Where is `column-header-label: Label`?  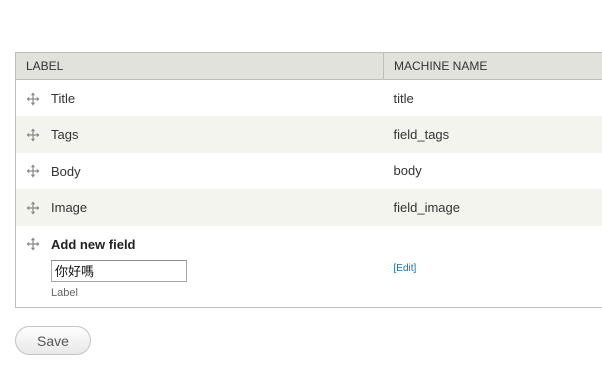
column-header-label: Label is located at coordinates (199, 66).